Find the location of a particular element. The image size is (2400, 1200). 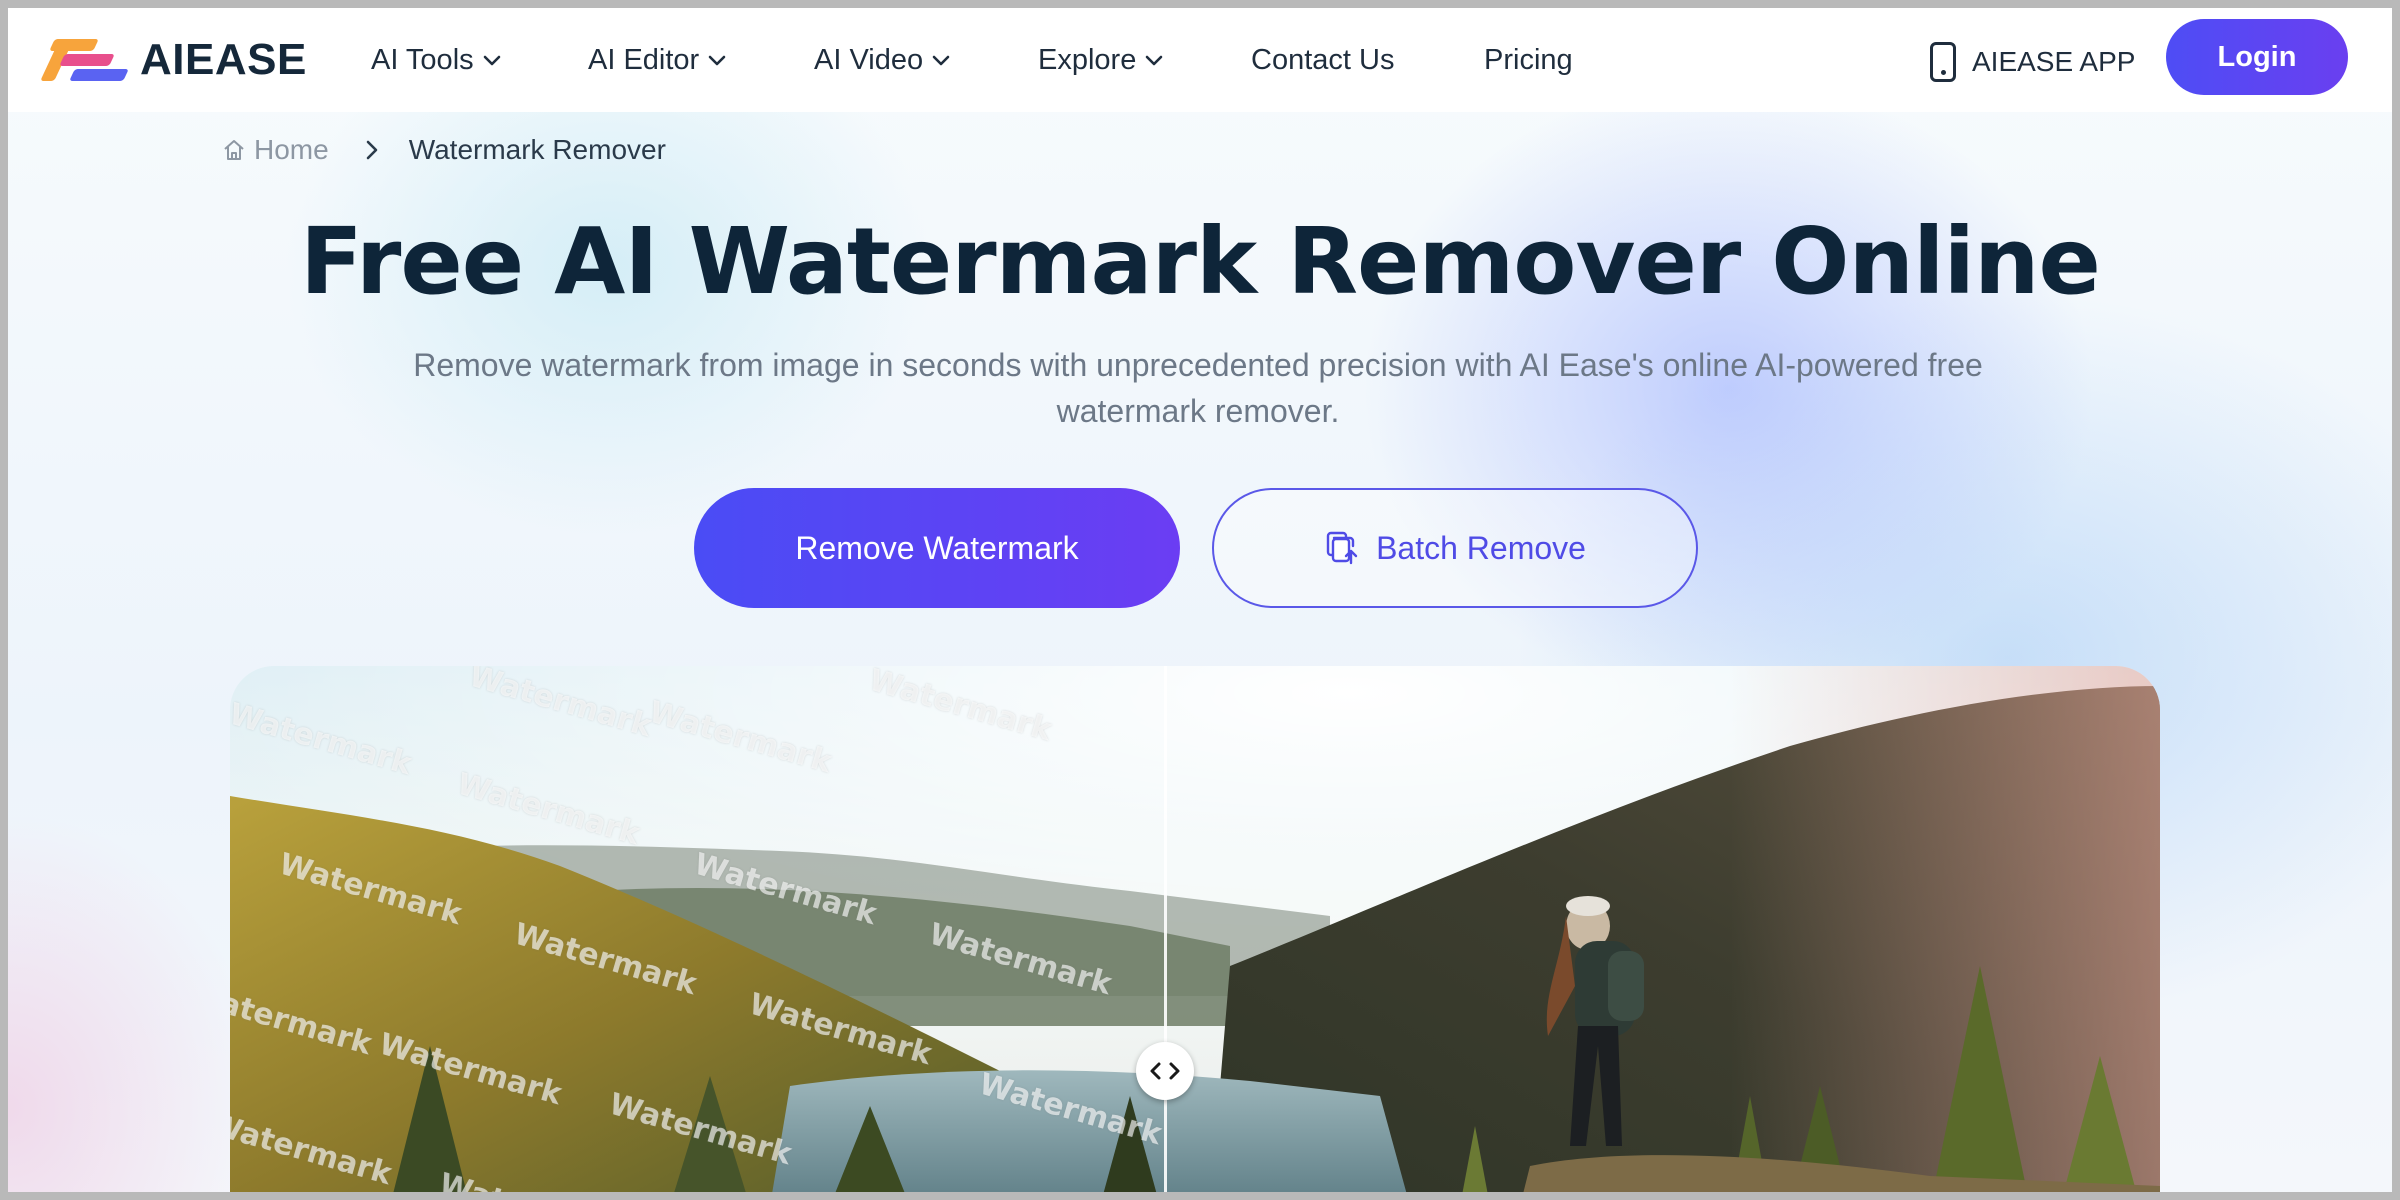

nav-item-label: AI Editor is located at coordinates (644, 59).